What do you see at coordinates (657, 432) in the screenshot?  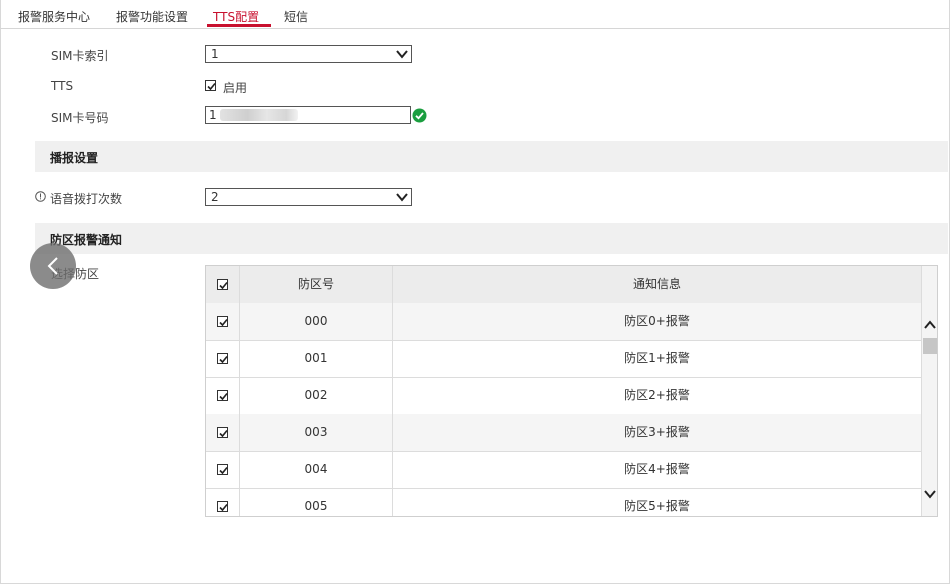 I see `notification-info: 防区3+报警` at bounding box center [657, 432].